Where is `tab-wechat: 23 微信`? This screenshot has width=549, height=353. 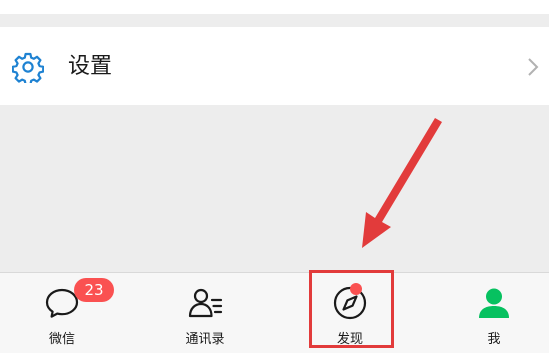
tab-wechat: 23 微信 is located at coordinates (62, 313).